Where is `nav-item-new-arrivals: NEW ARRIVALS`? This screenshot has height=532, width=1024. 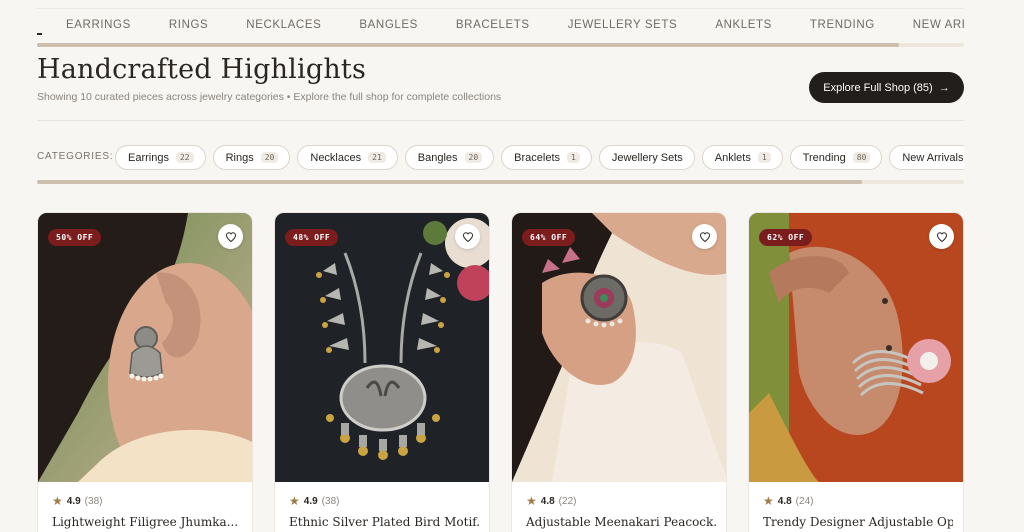
nav-item-new-arrivals: NEW ARRIVALS is located at coordinates (938, 25).